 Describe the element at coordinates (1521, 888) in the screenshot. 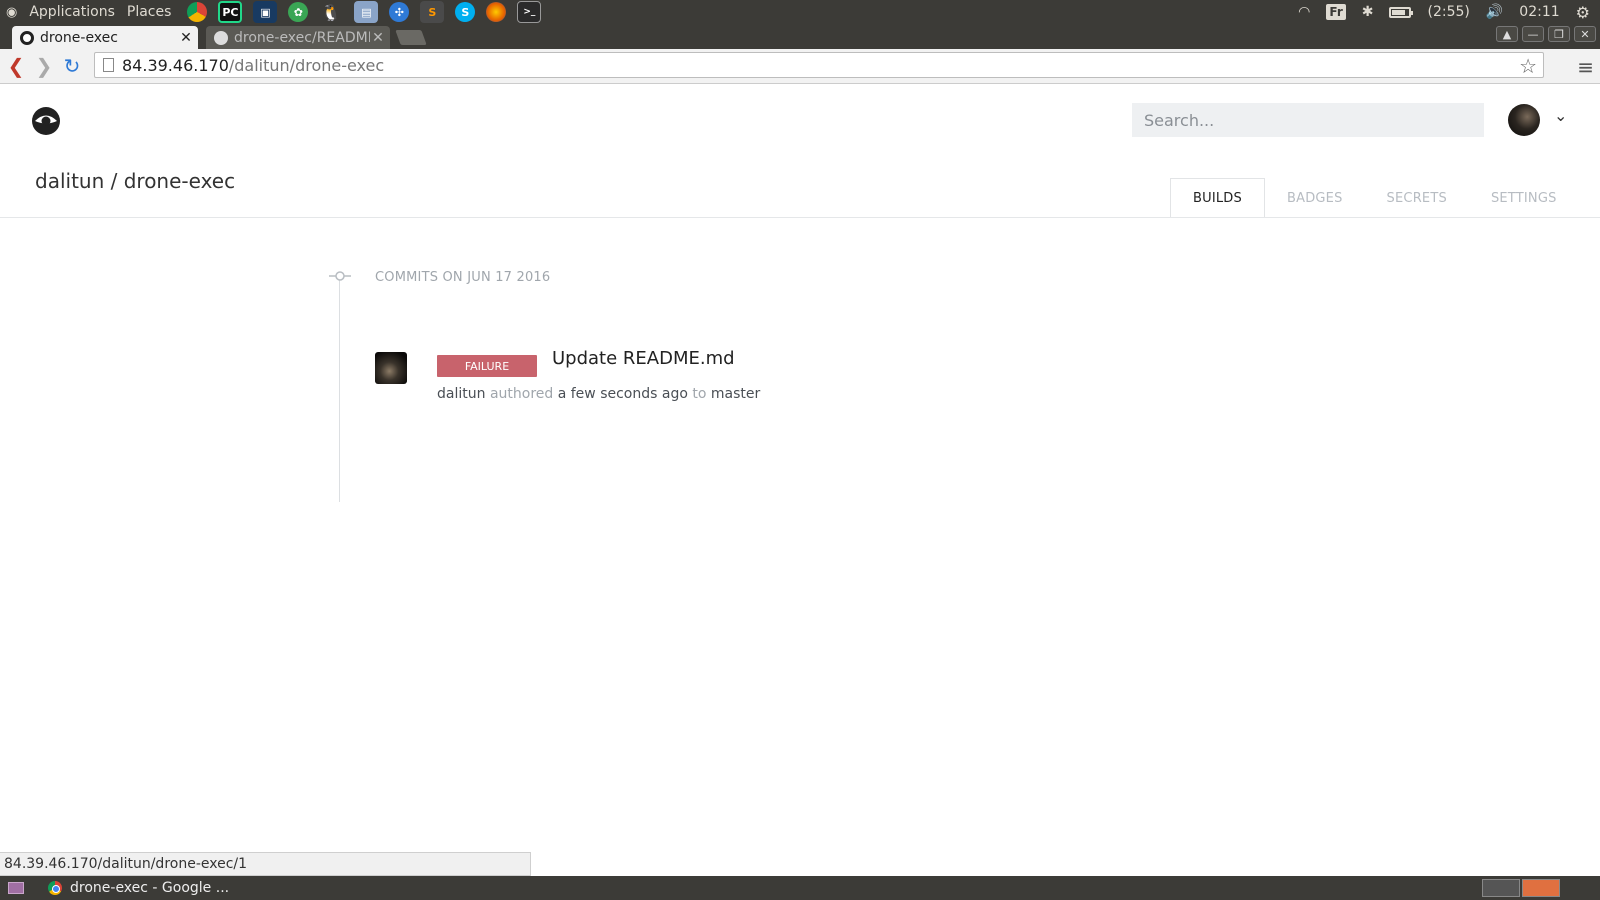

I see `workspace-switcher` at that location.